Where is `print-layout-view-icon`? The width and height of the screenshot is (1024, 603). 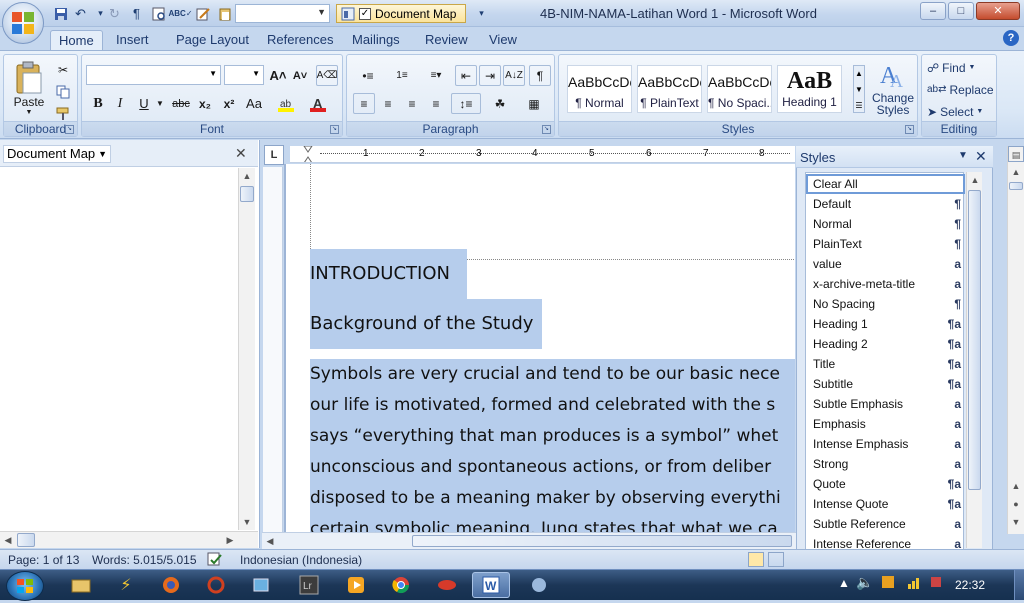
print-layout-view-icon is located at coordinates (756, 559).